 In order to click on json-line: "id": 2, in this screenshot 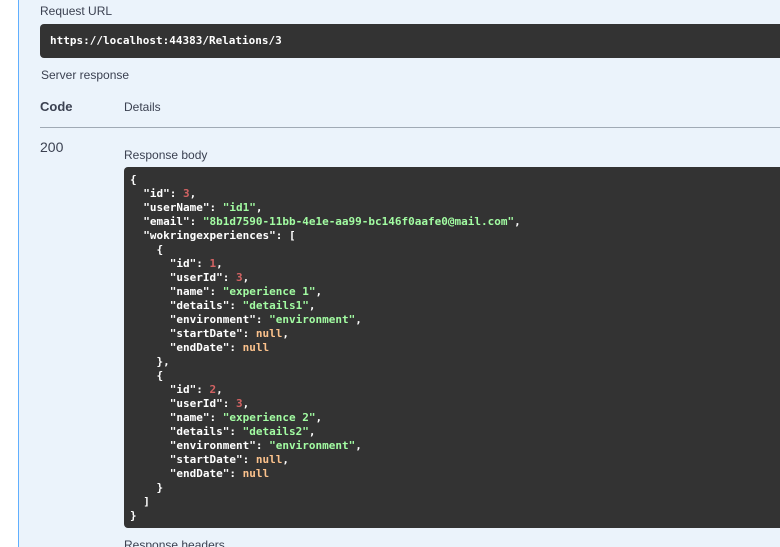, I will do `click(176, 389)`.